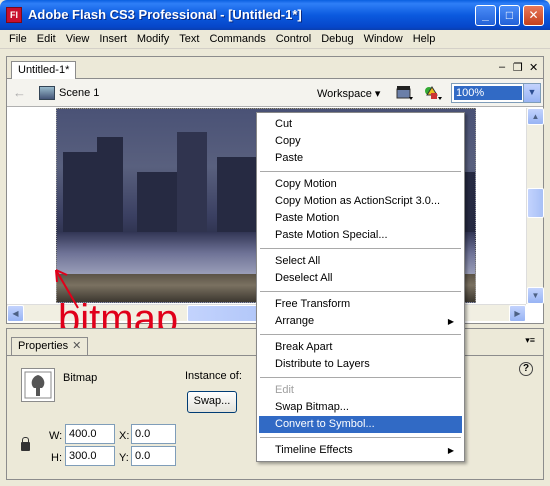 This screenshot has width=550, height=486. I want to click on edit-symbols-icon, so click(433, 93).